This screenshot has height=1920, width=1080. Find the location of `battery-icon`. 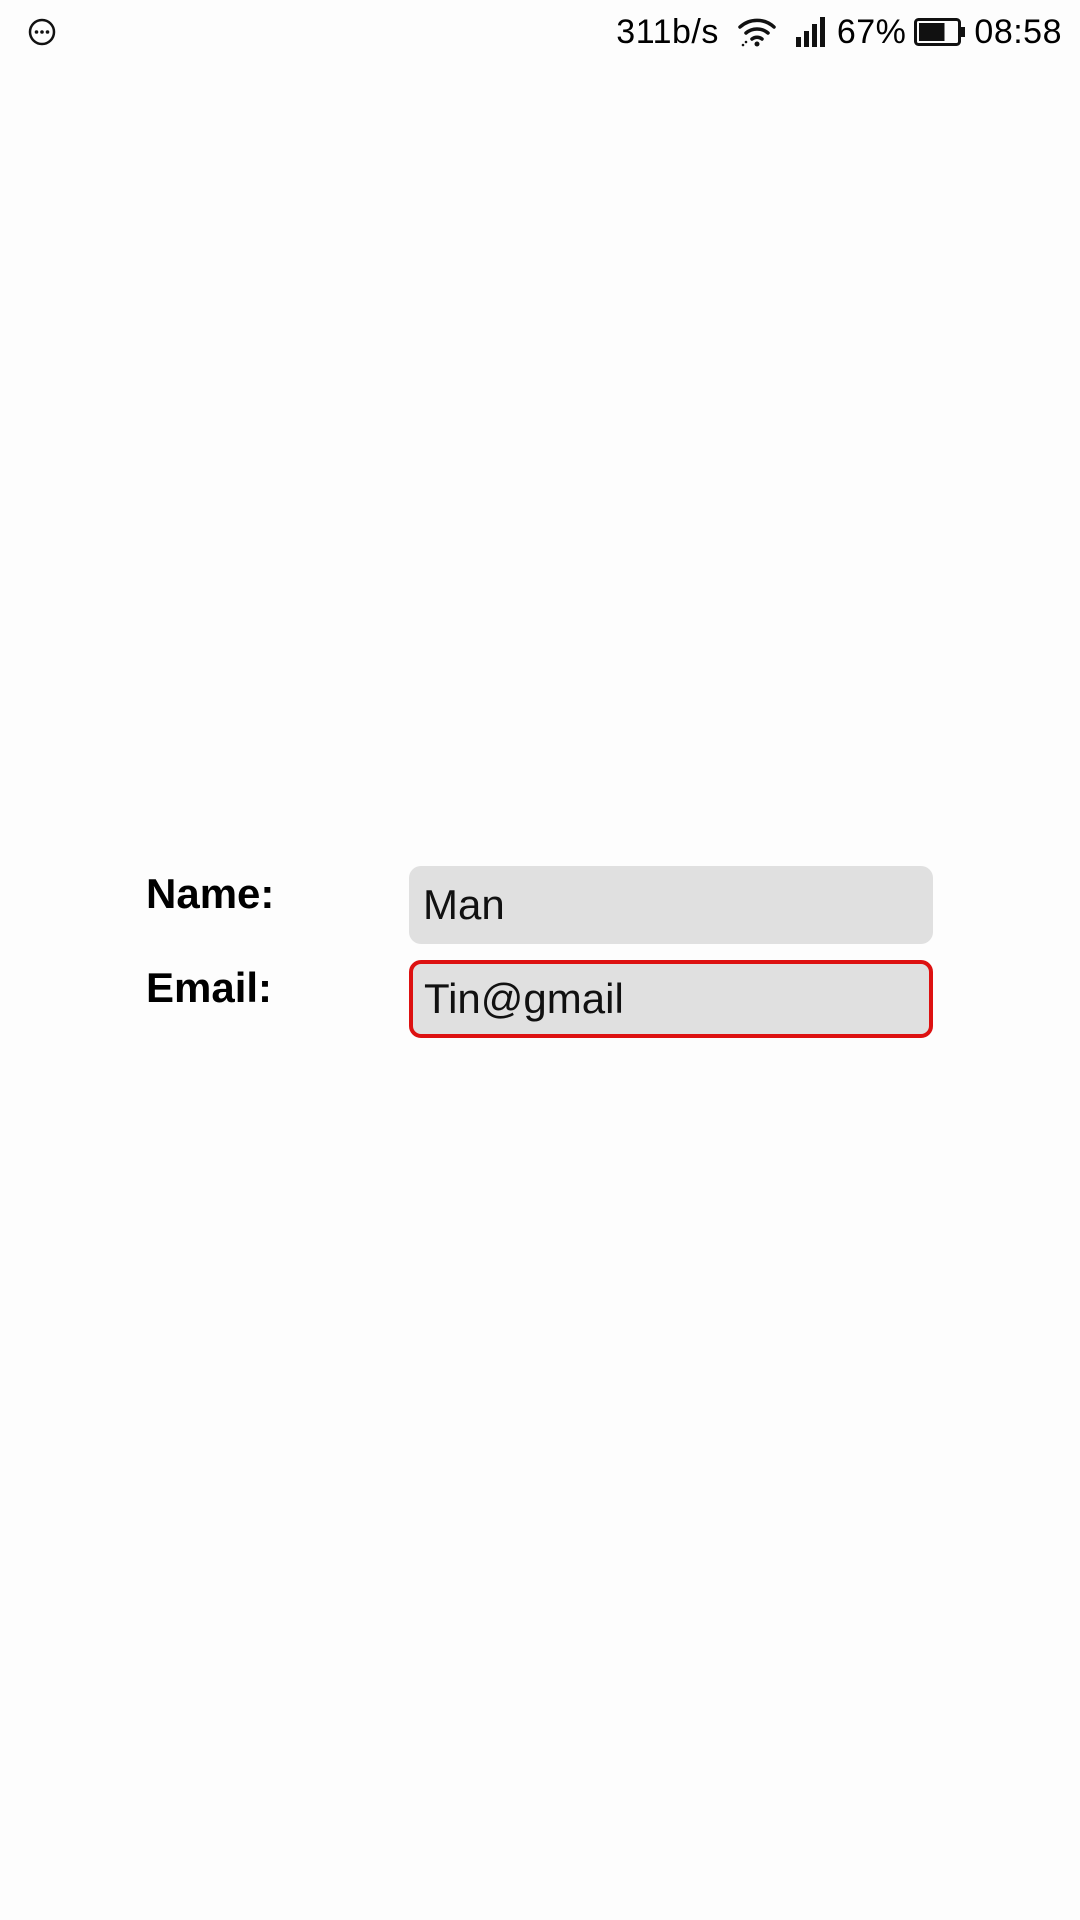

battery-icon is located at coordinates (940, 32).